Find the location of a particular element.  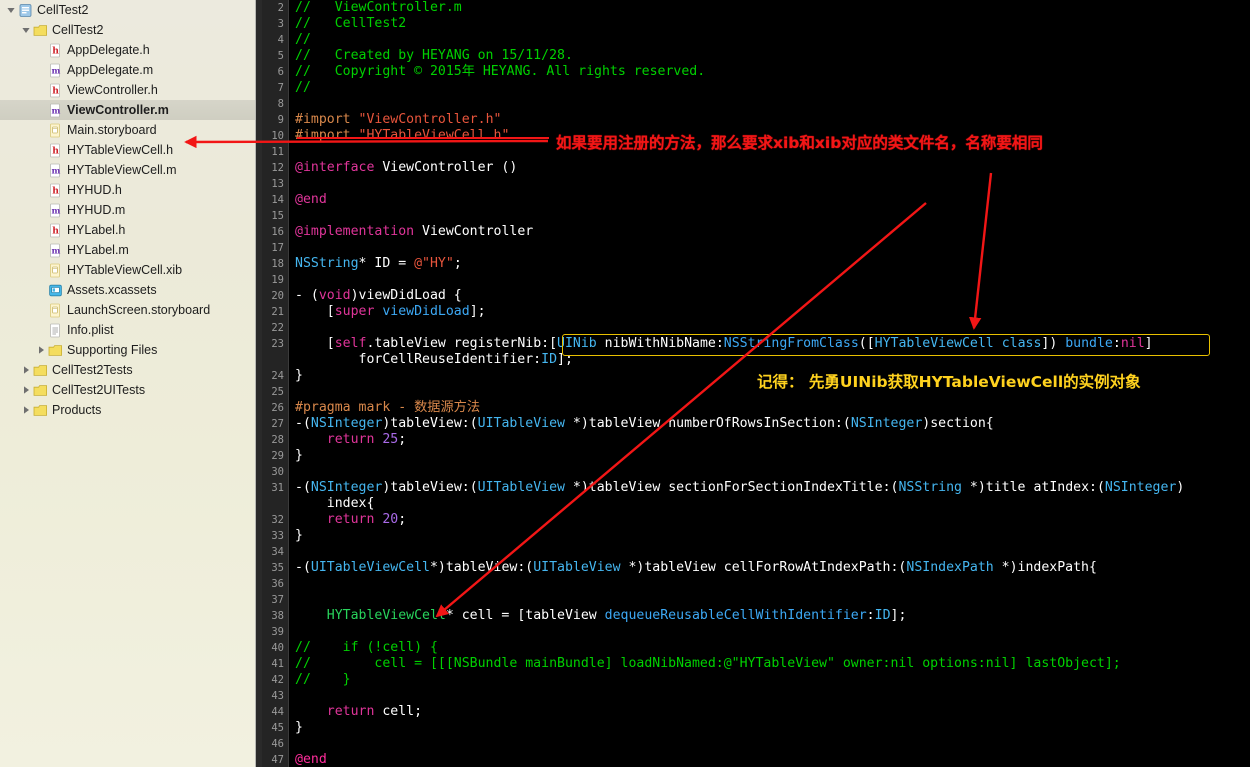

line-number: 38 is located at coordinates (277, 616).